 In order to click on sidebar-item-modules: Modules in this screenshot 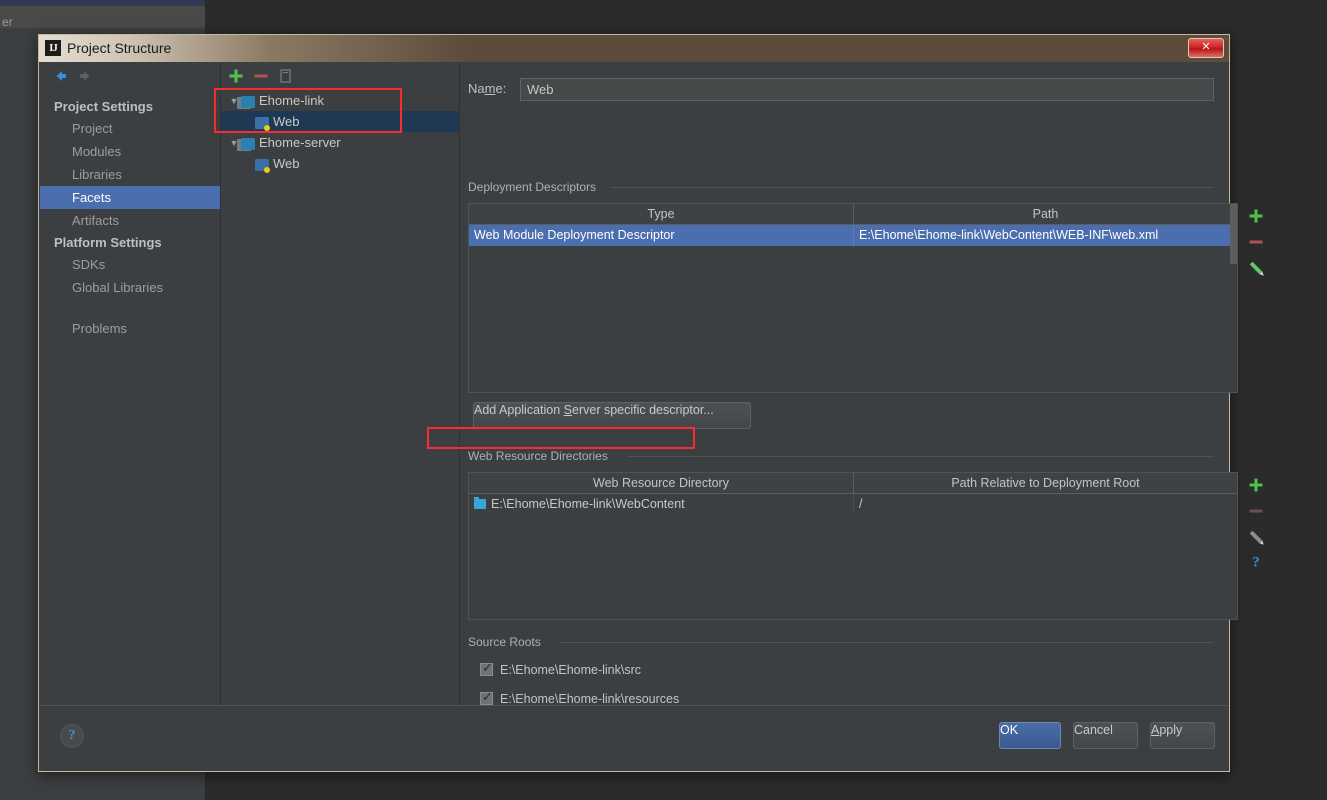, I will do `click(130, 151)`.